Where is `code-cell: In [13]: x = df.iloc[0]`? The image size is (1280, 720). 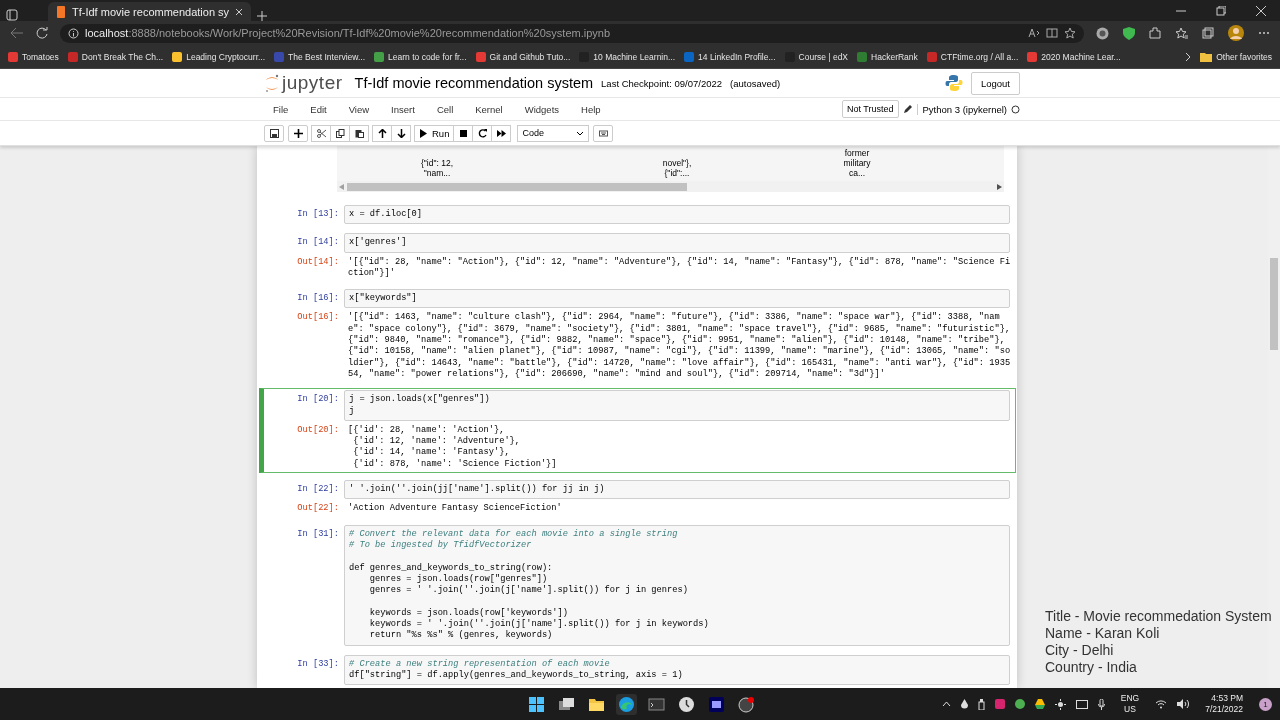 code-cell: In [13]: x = df.iloc[0] is located at coordinates (637, 215).